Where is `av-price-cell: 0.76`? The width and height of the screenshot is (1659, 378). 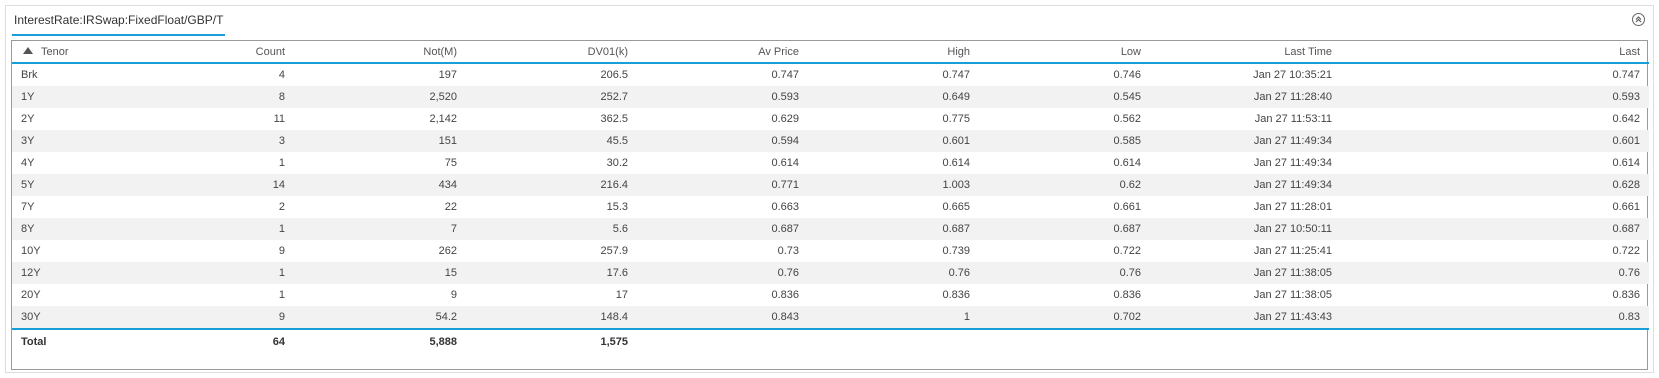 av-price-cell: 0.76 is located at coordinates (722, 273).